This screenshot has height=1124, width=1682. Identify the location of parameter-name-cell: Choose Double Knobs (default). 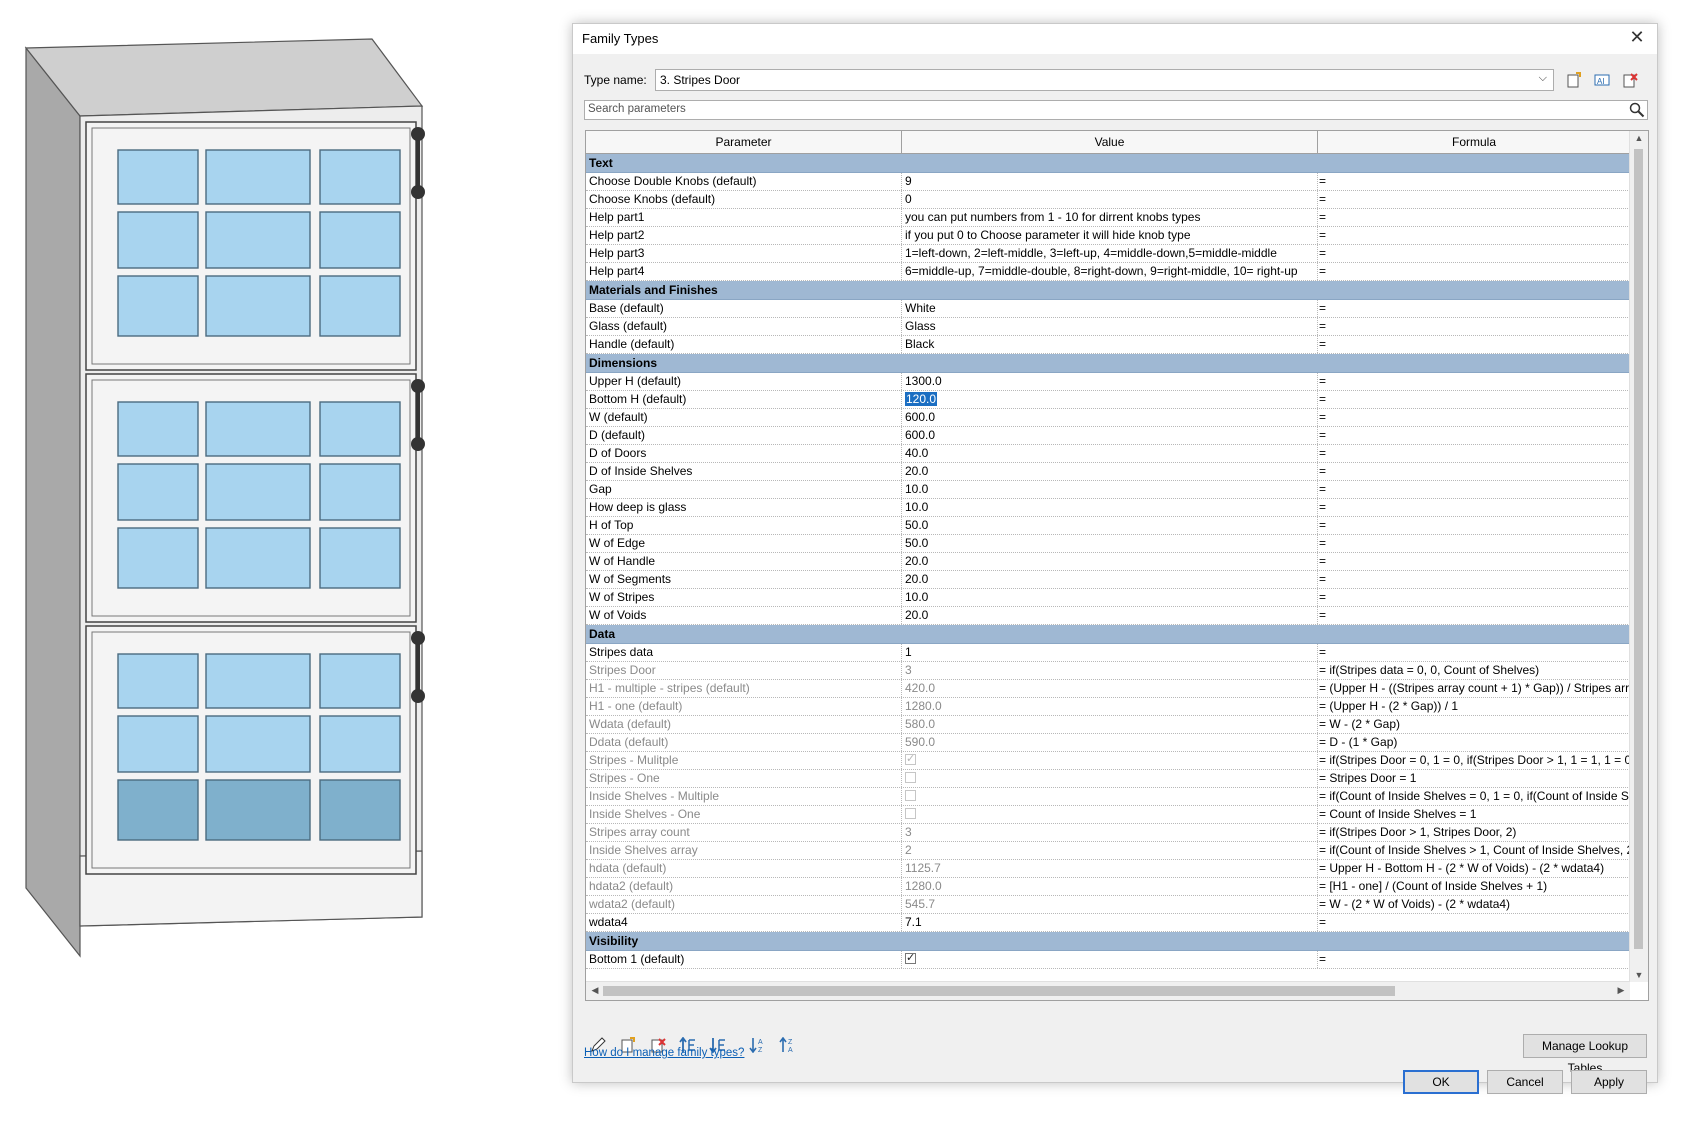
(744, 181).